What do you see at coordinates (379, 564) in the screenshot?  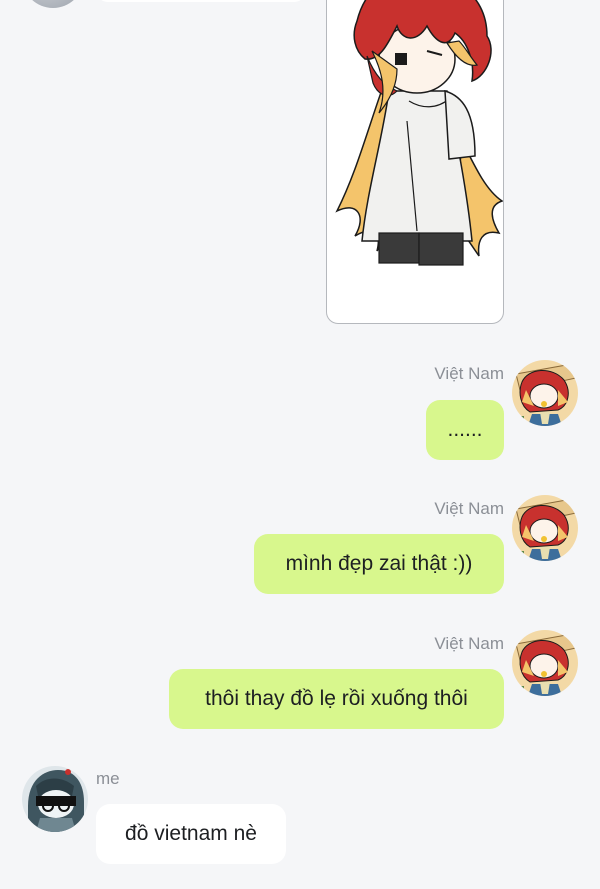 I see `message-bubble: mình đẹp zai thật :))` at bounding box center [379, 564].